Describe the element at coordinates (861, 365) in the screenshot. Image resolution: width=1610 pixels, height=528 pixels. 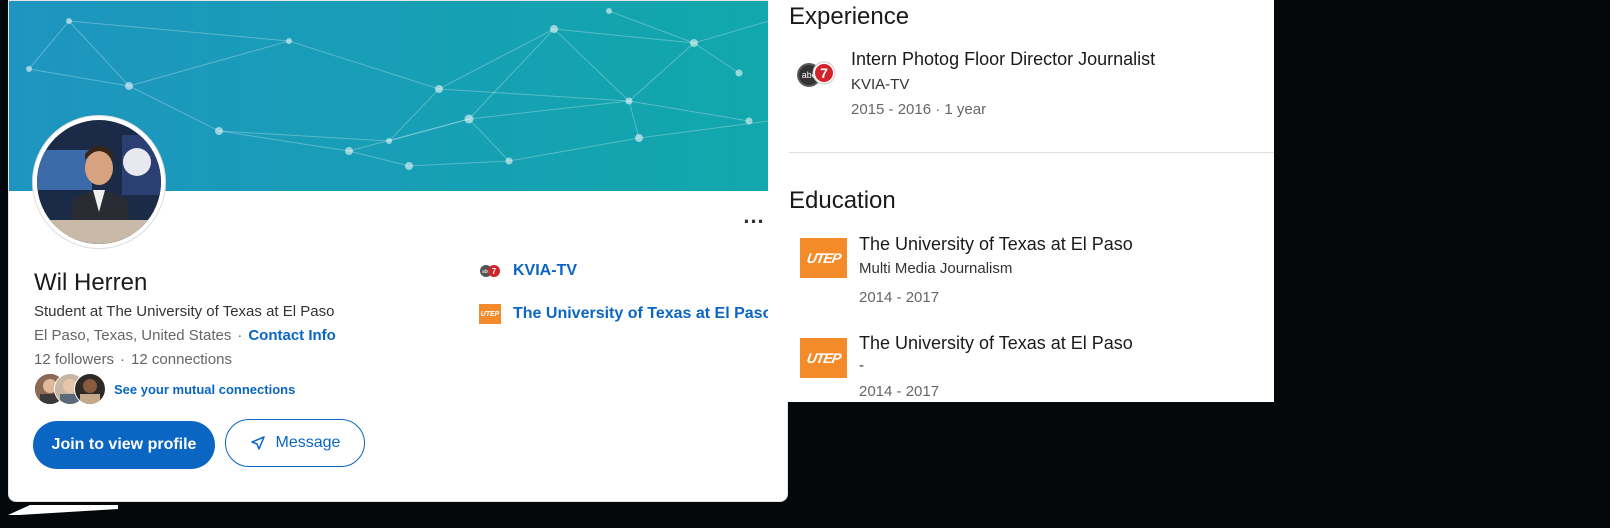
I see `education-field: -` at that location.